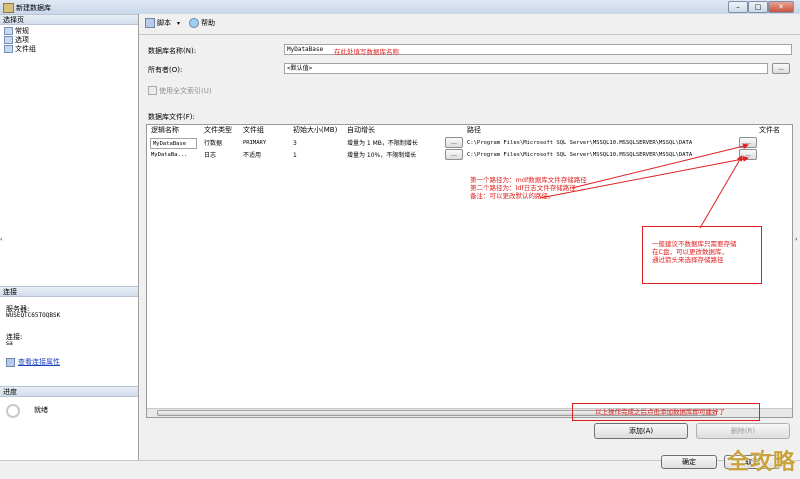 The image size is (800, 479). I want to click on left-edge-arrow-icon: ‹, so click(1, 239).